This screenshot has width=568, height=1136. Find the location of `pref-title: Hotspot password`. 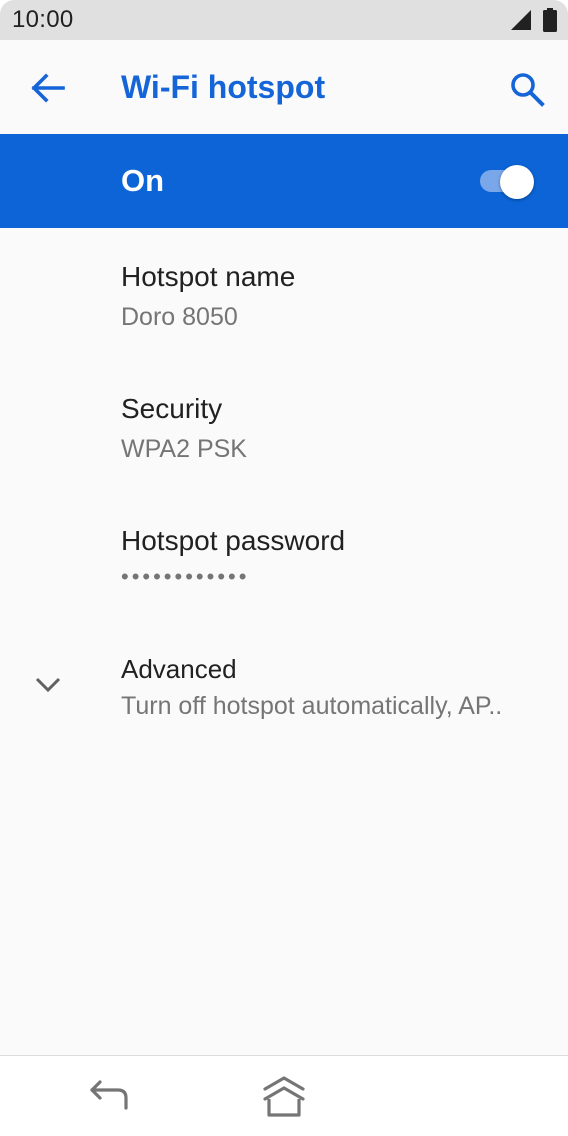

pref-title: Hotspot password is located at coordinates (233, 540).